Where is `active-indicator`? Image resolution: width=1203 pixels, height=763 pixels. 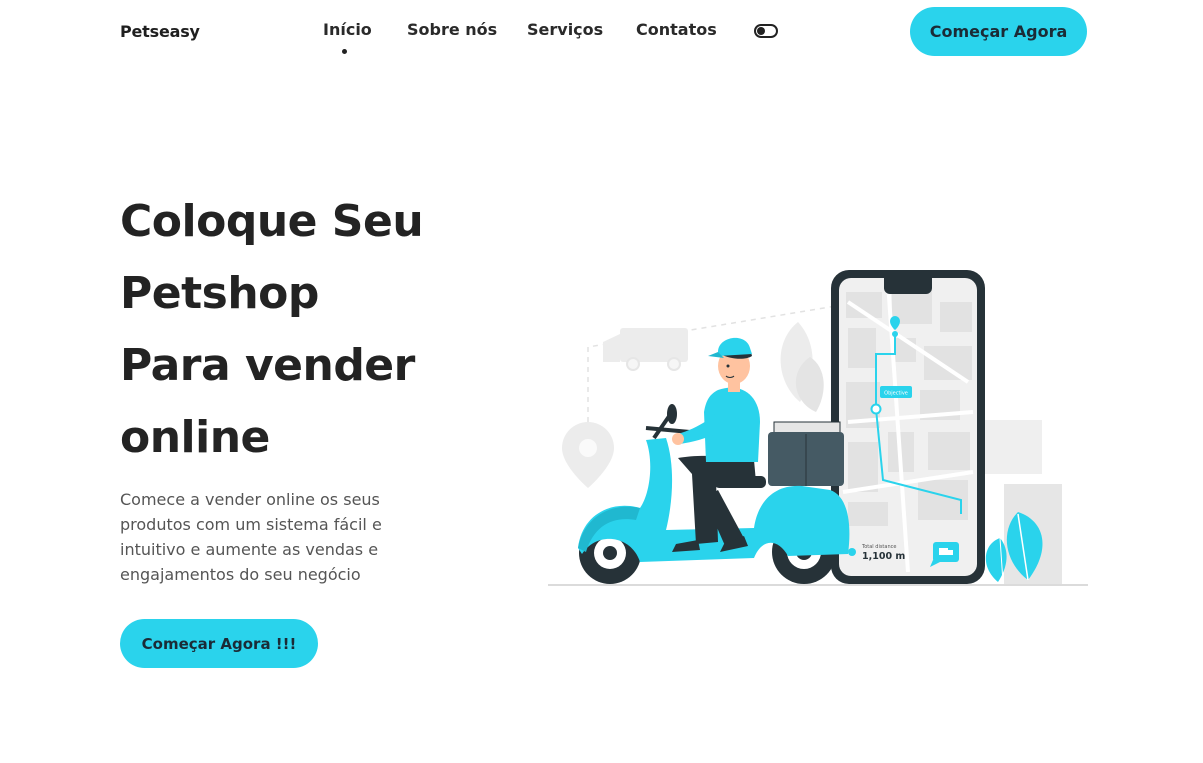 active-indicator is located at coordinates (344, 51).